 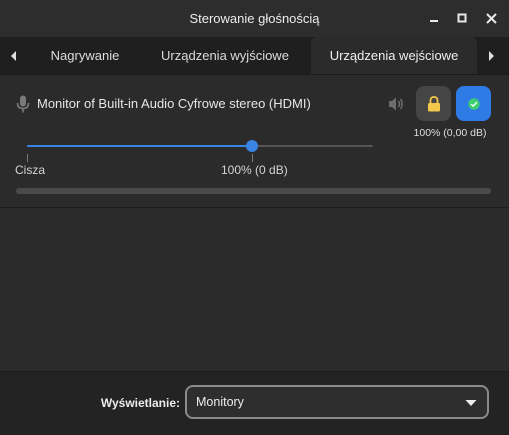 I want to click on tab-label: Nagrywanie, so click(x=85, y=55).